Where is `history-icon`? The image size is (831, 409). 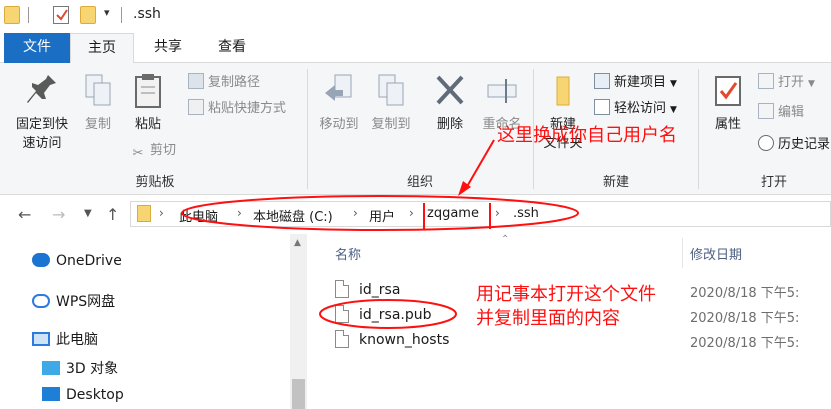
history-icon is located at coordinates (766, 143).